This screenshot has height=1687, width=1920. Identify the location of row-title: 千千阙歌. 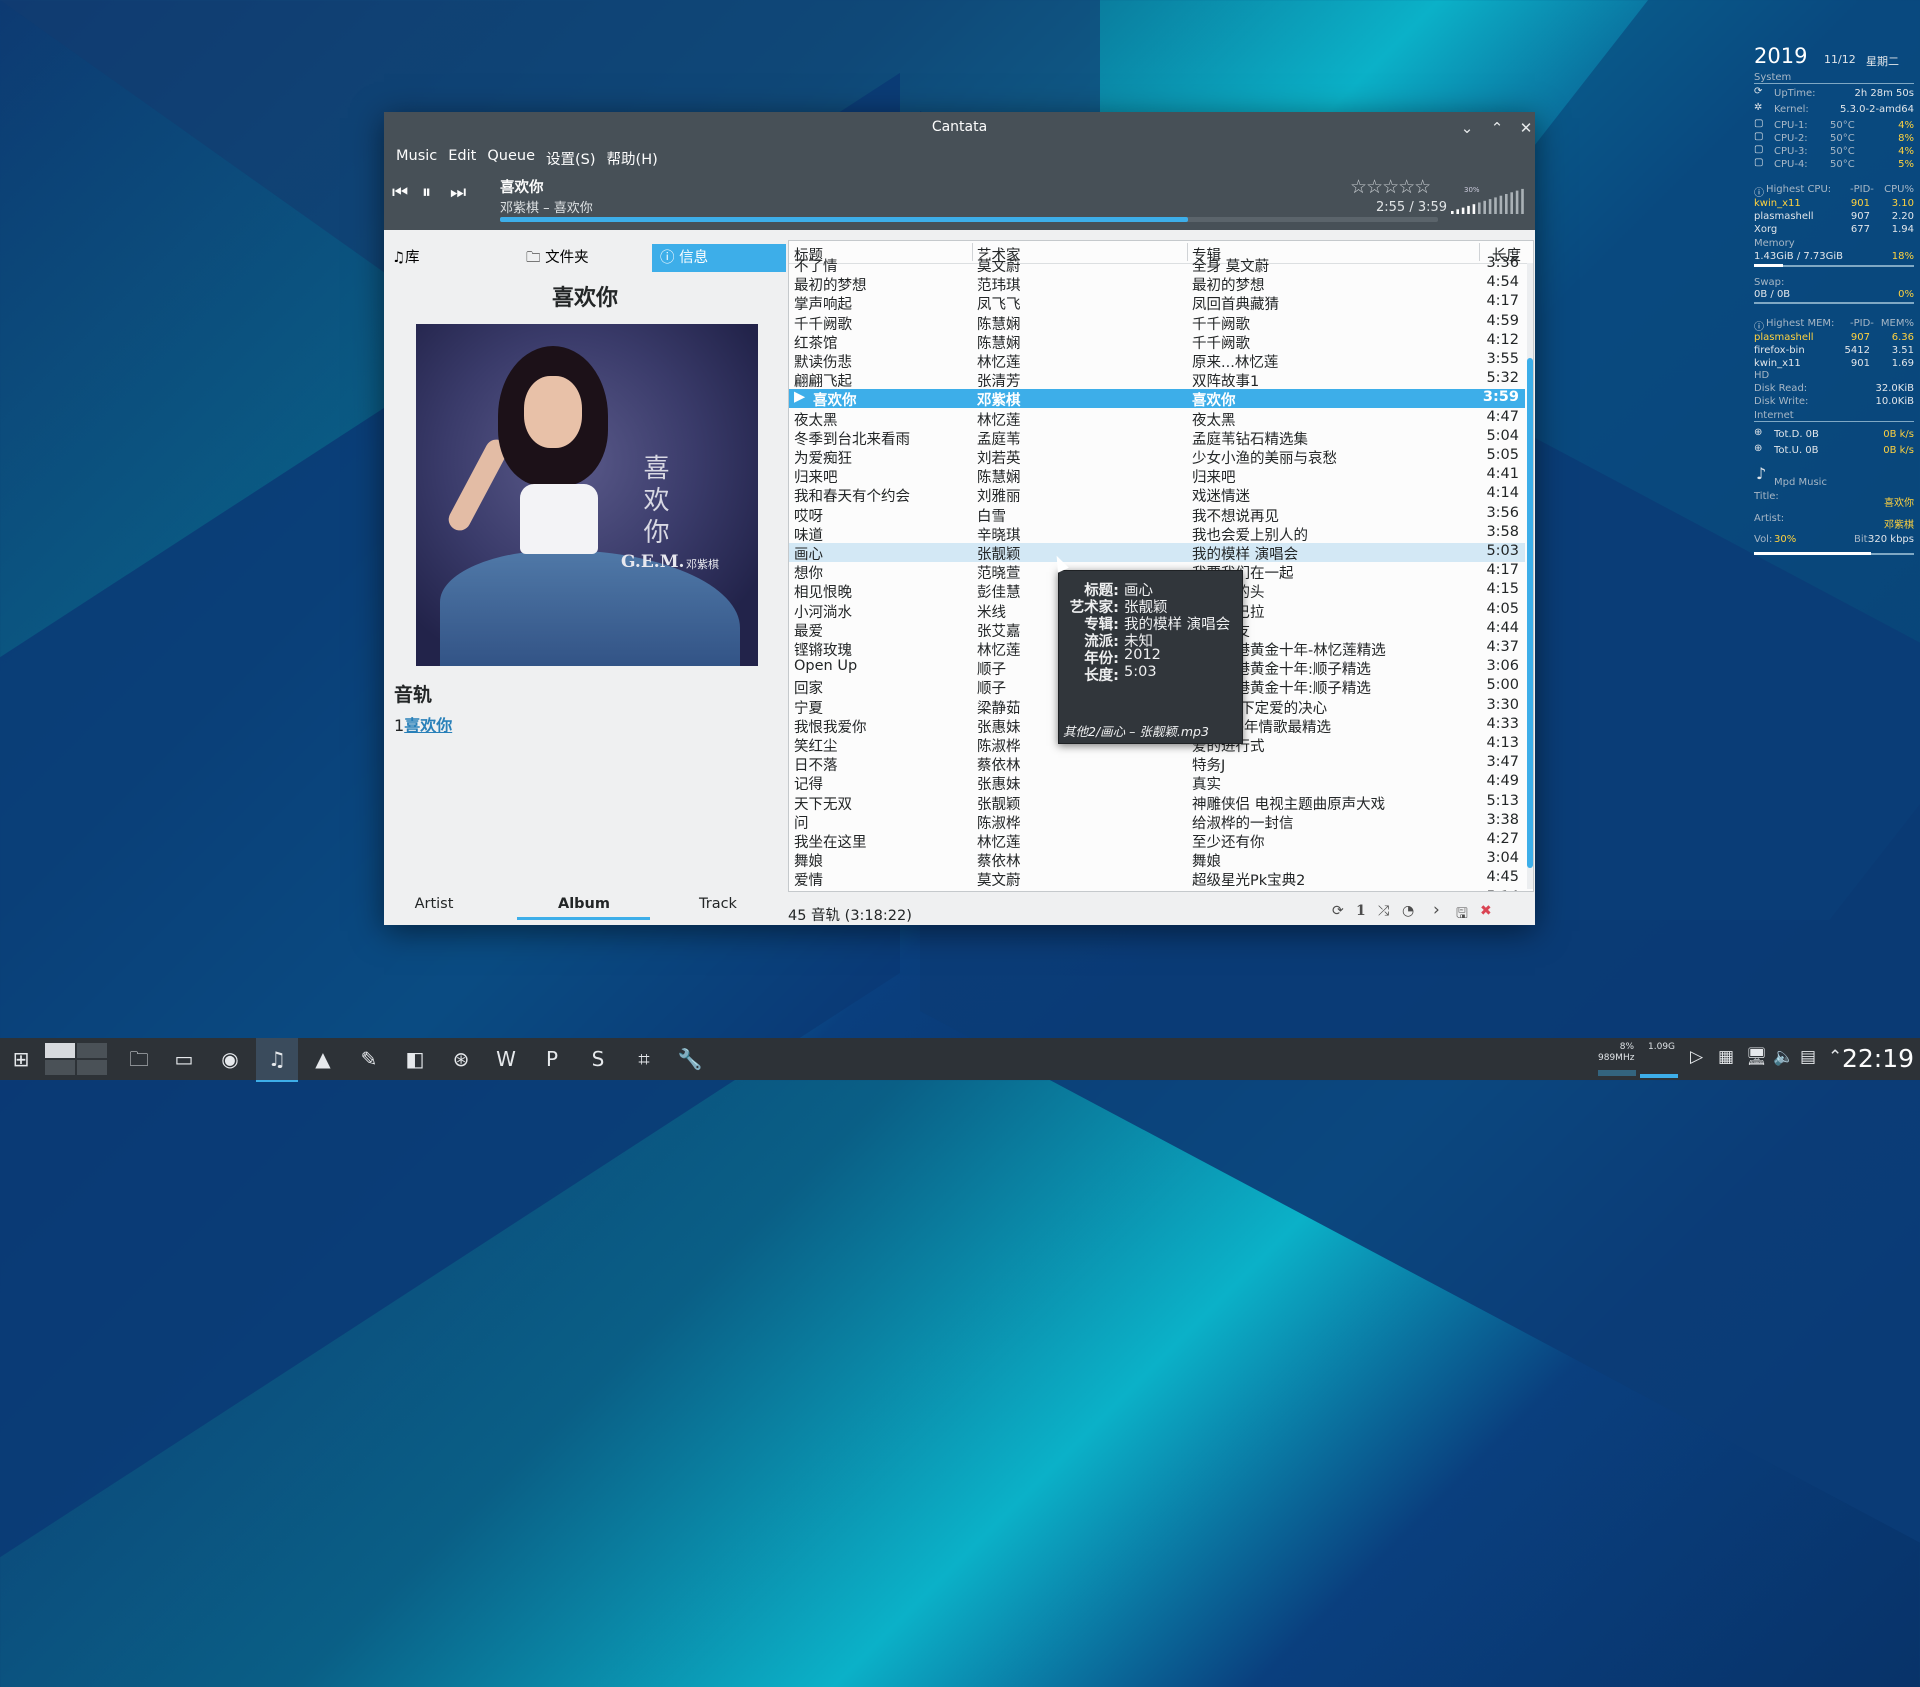
(823, 324).